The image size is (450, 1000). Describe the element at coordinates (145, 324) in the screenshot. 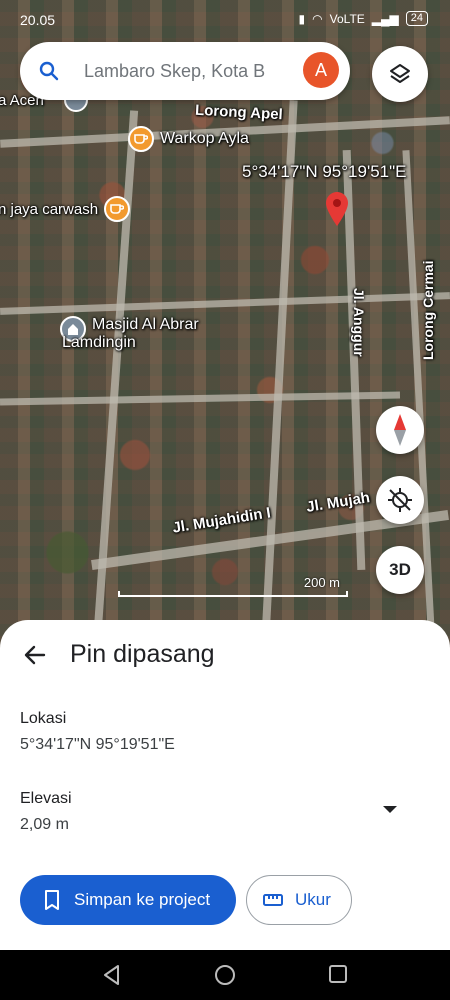

I see `poi-masjid-label-line1: Masjid Al Abrar` at that location.